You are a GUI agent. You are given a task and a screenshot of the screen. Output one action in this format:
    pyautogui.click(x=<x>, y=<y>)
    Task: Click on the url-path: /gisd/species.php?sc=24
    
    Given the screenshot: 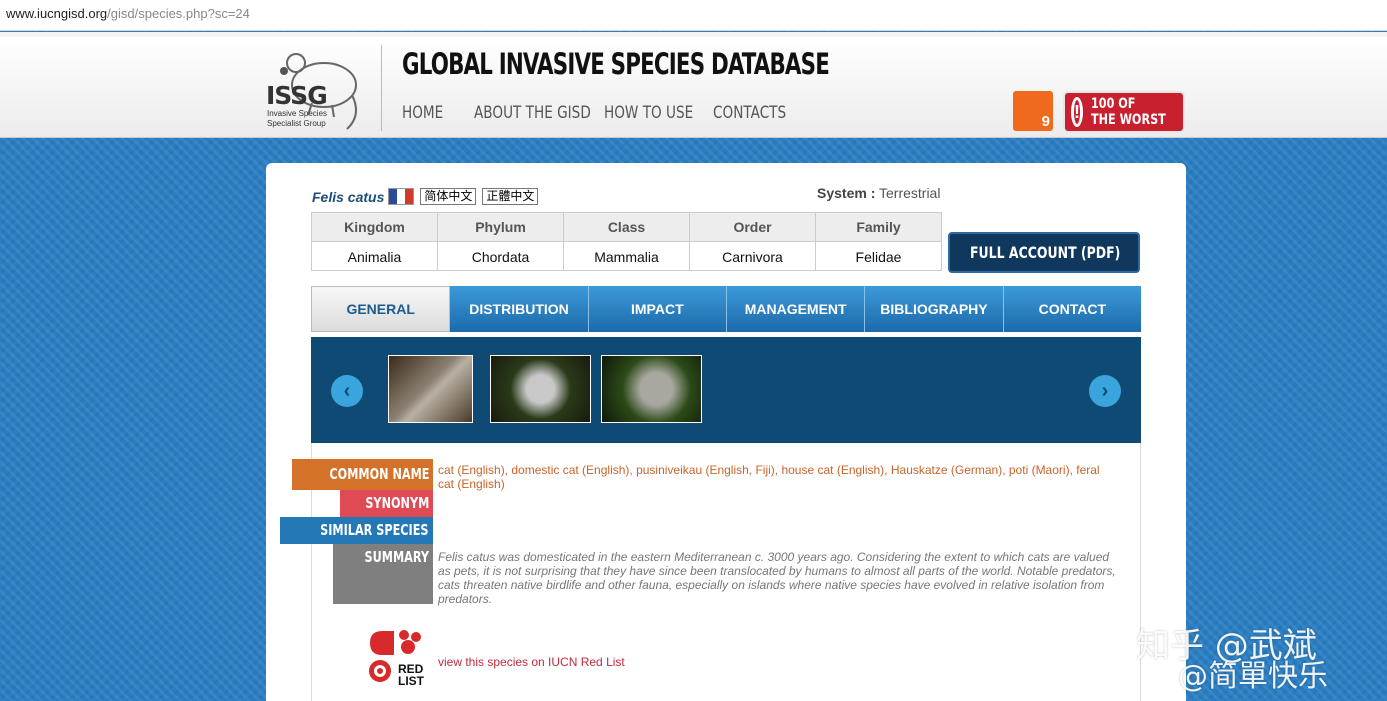 What is the action you would take?
    pyautogui.click(x=178, y=13)
    